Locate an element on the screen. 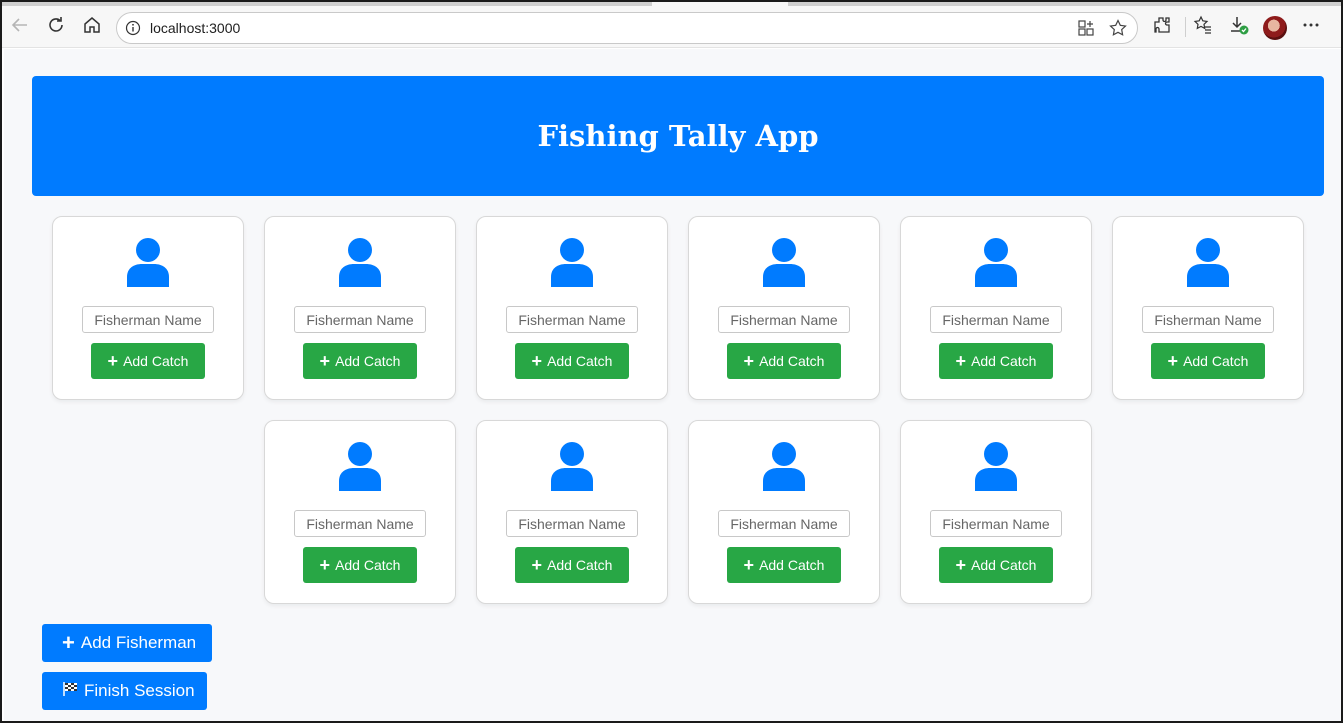  add-fisherman-button: + Add Fisherman is located at coordinates (127, 643).